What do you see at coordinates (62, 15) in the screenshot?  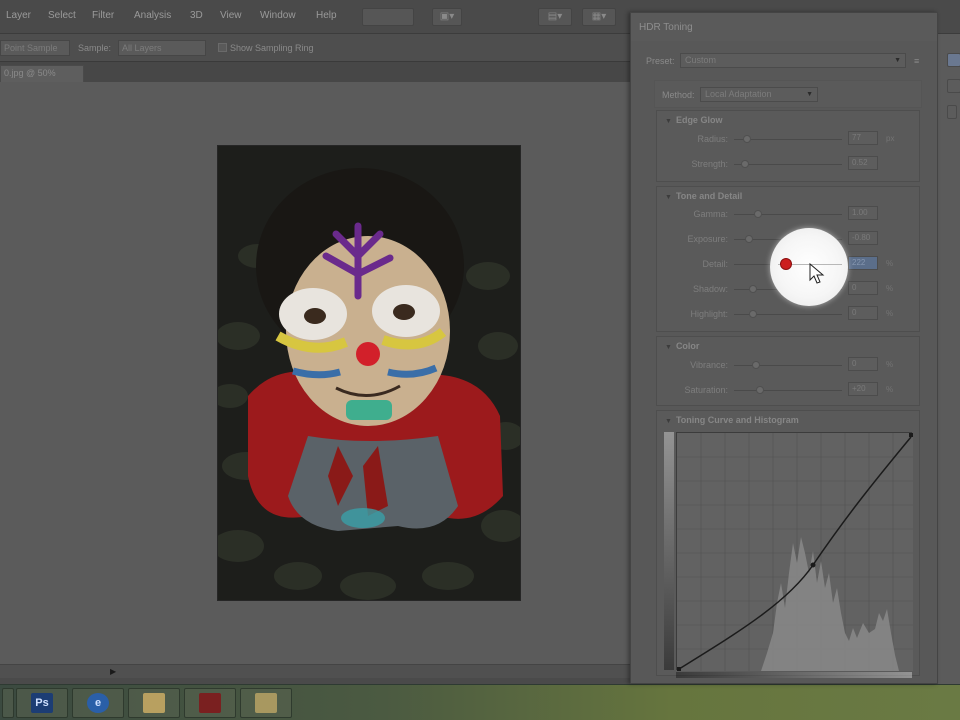 I see `menu-select: Select` at bounding box center [62, 15].